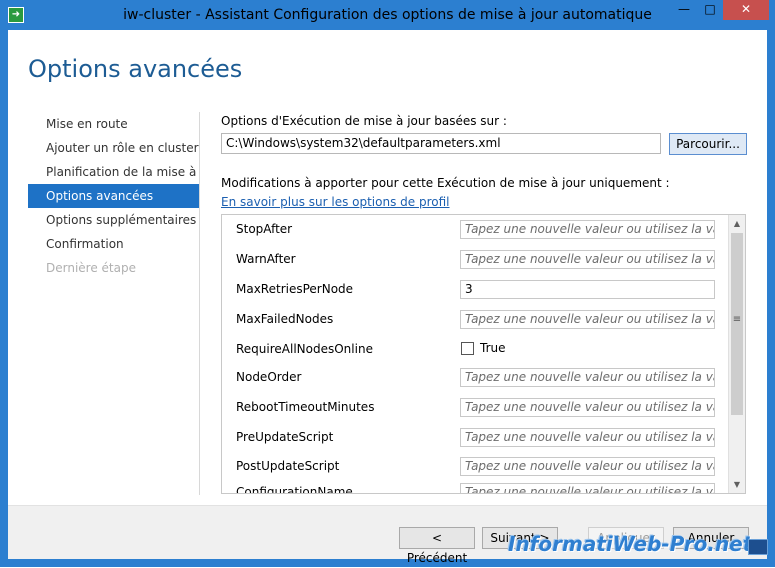 This screenshot has width=775, height=568. I want to click on param-name: WarnAfter, so click(266, 259).